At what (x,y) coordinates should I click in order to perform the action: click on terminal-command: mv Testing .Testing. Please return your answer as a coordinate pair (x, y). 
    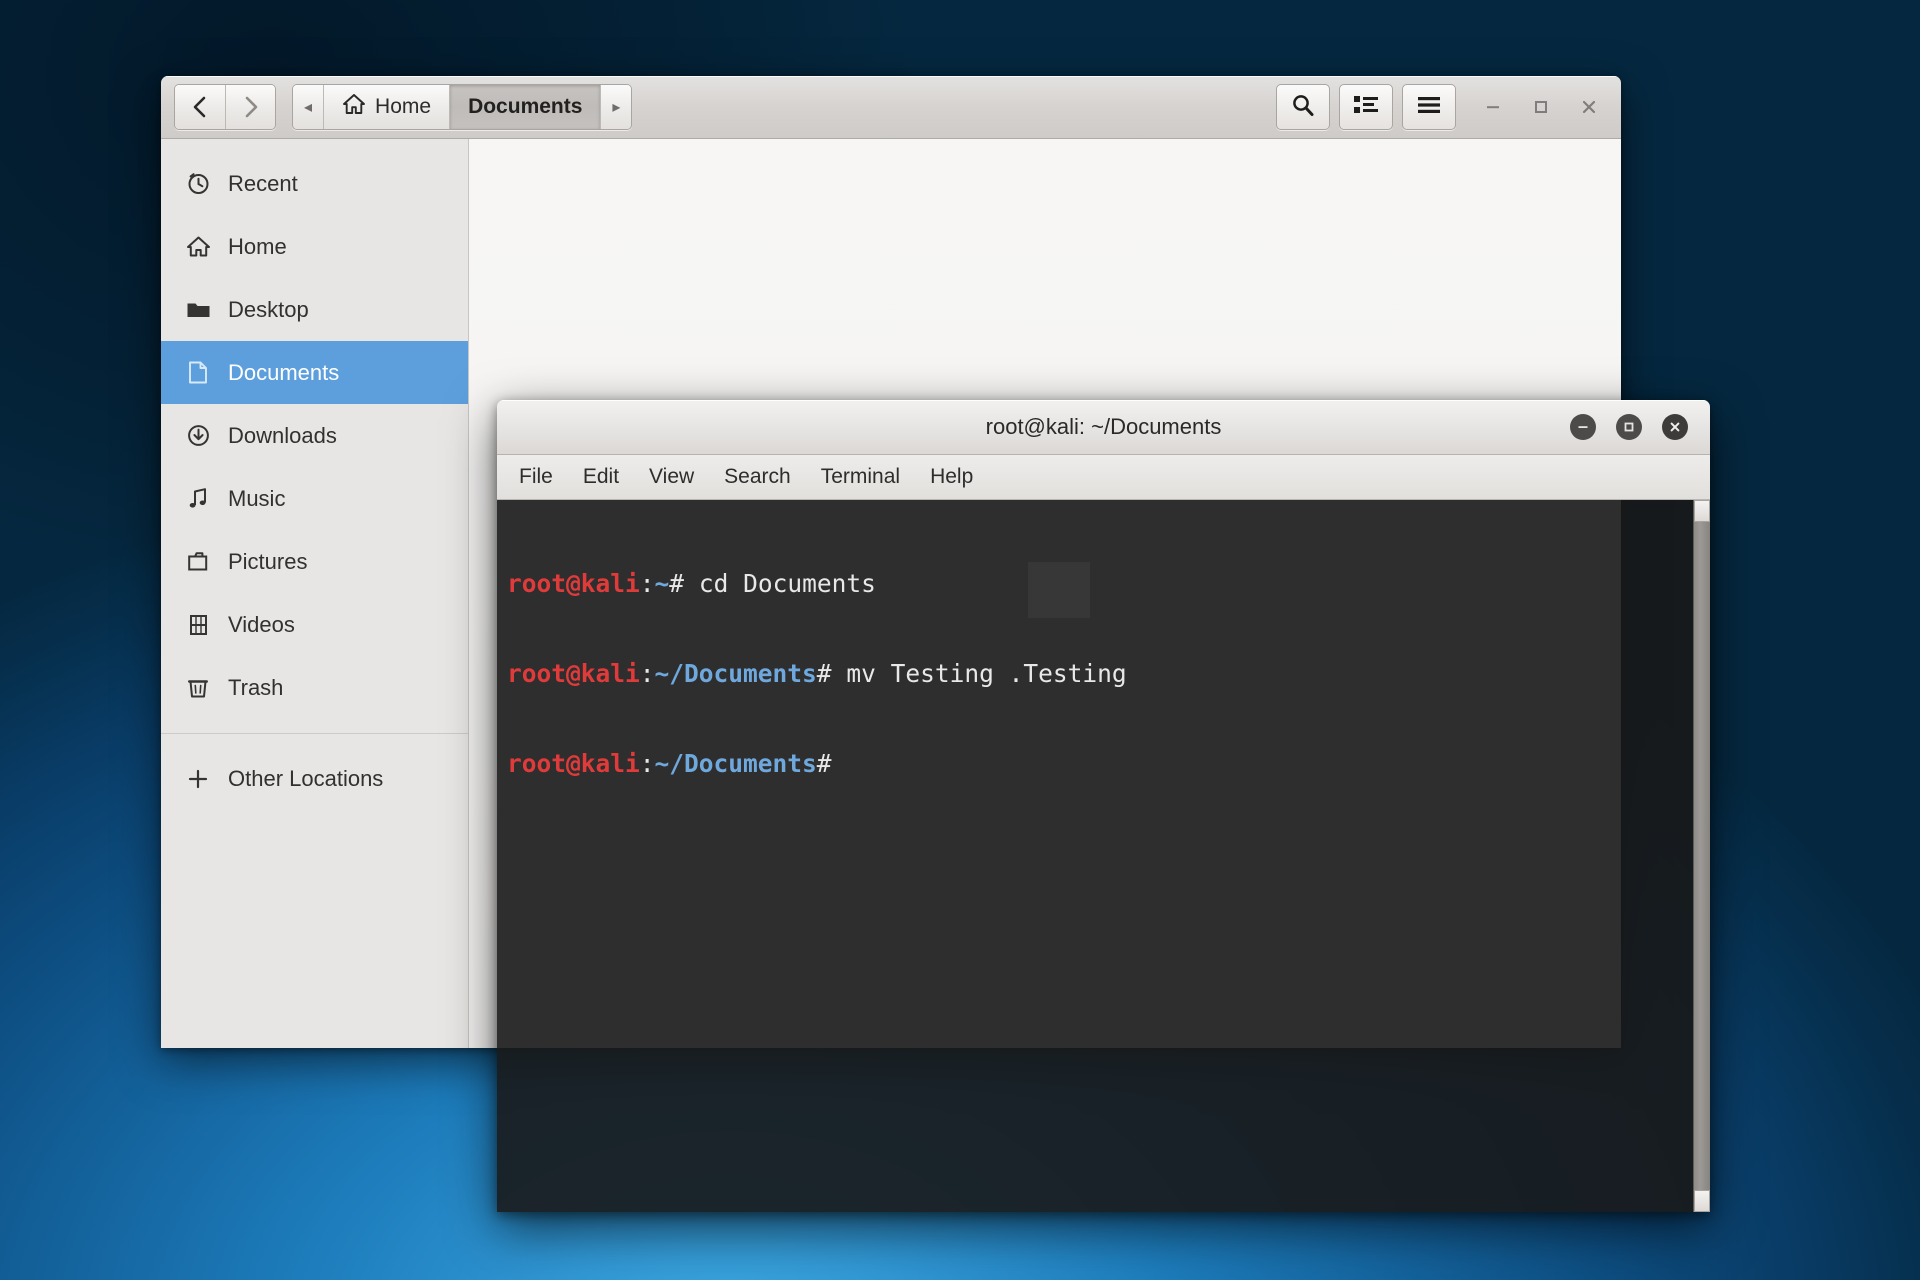
    Looking at the image, I should click on (986, 673).